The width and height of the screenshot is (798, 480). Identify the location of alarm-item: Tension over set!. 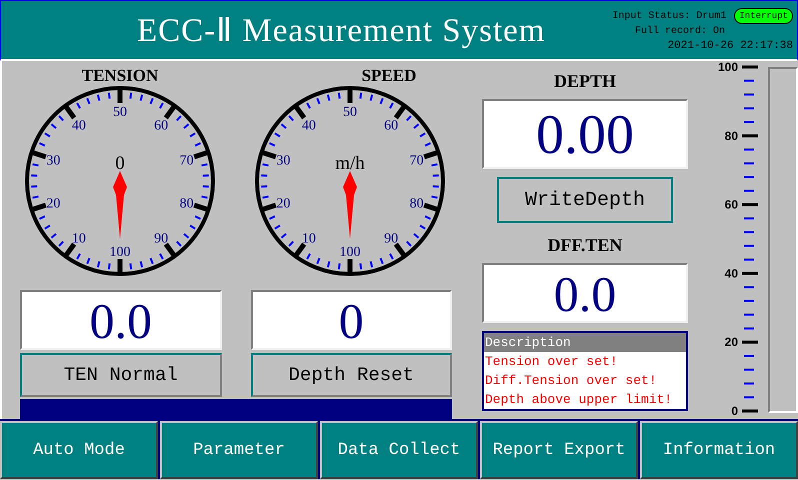
(551, 362).